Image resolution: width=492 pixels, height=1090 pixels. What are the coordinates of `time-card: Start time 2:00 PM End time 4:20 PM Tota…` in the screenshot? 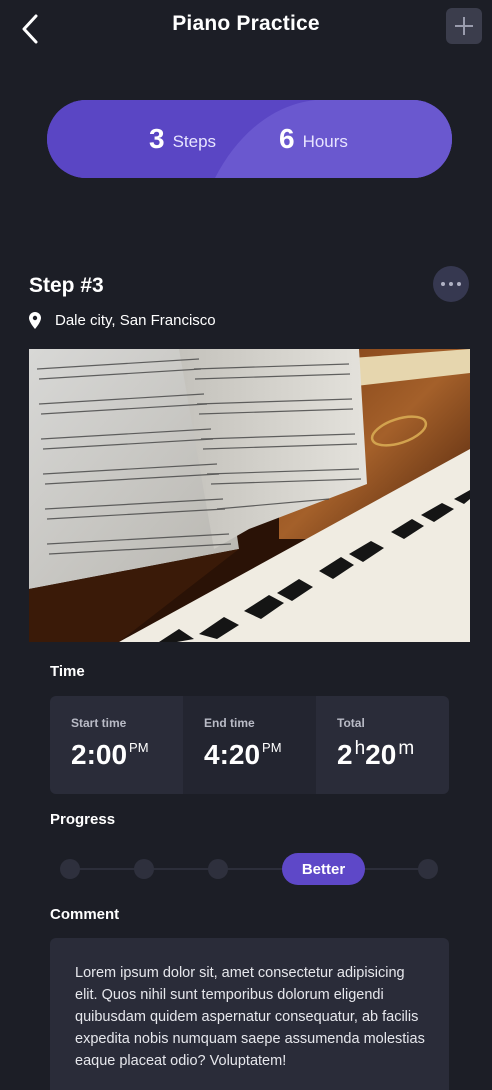 It's located at (249, 745).